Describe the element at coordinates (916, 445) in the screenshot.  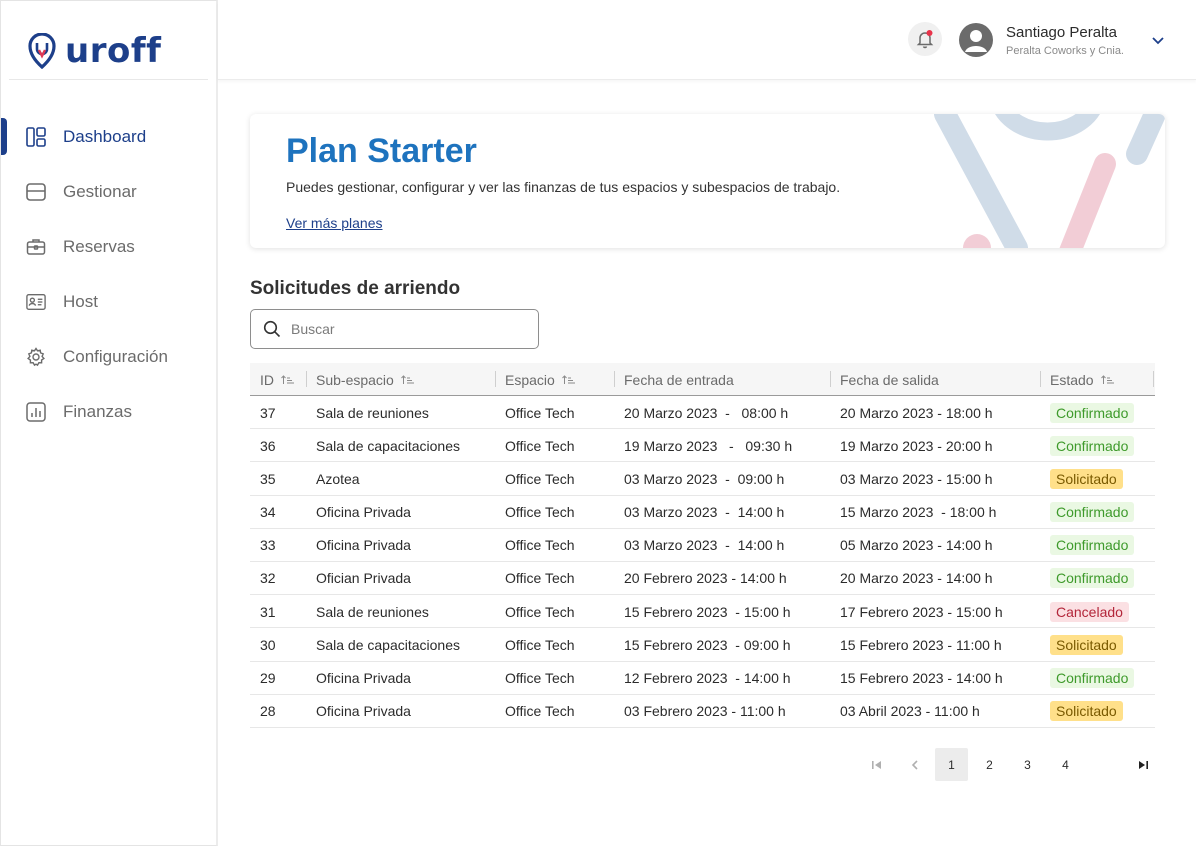
I see `cell-exit-date: 19 Marzo 2023 - 20:00 h` at that location.